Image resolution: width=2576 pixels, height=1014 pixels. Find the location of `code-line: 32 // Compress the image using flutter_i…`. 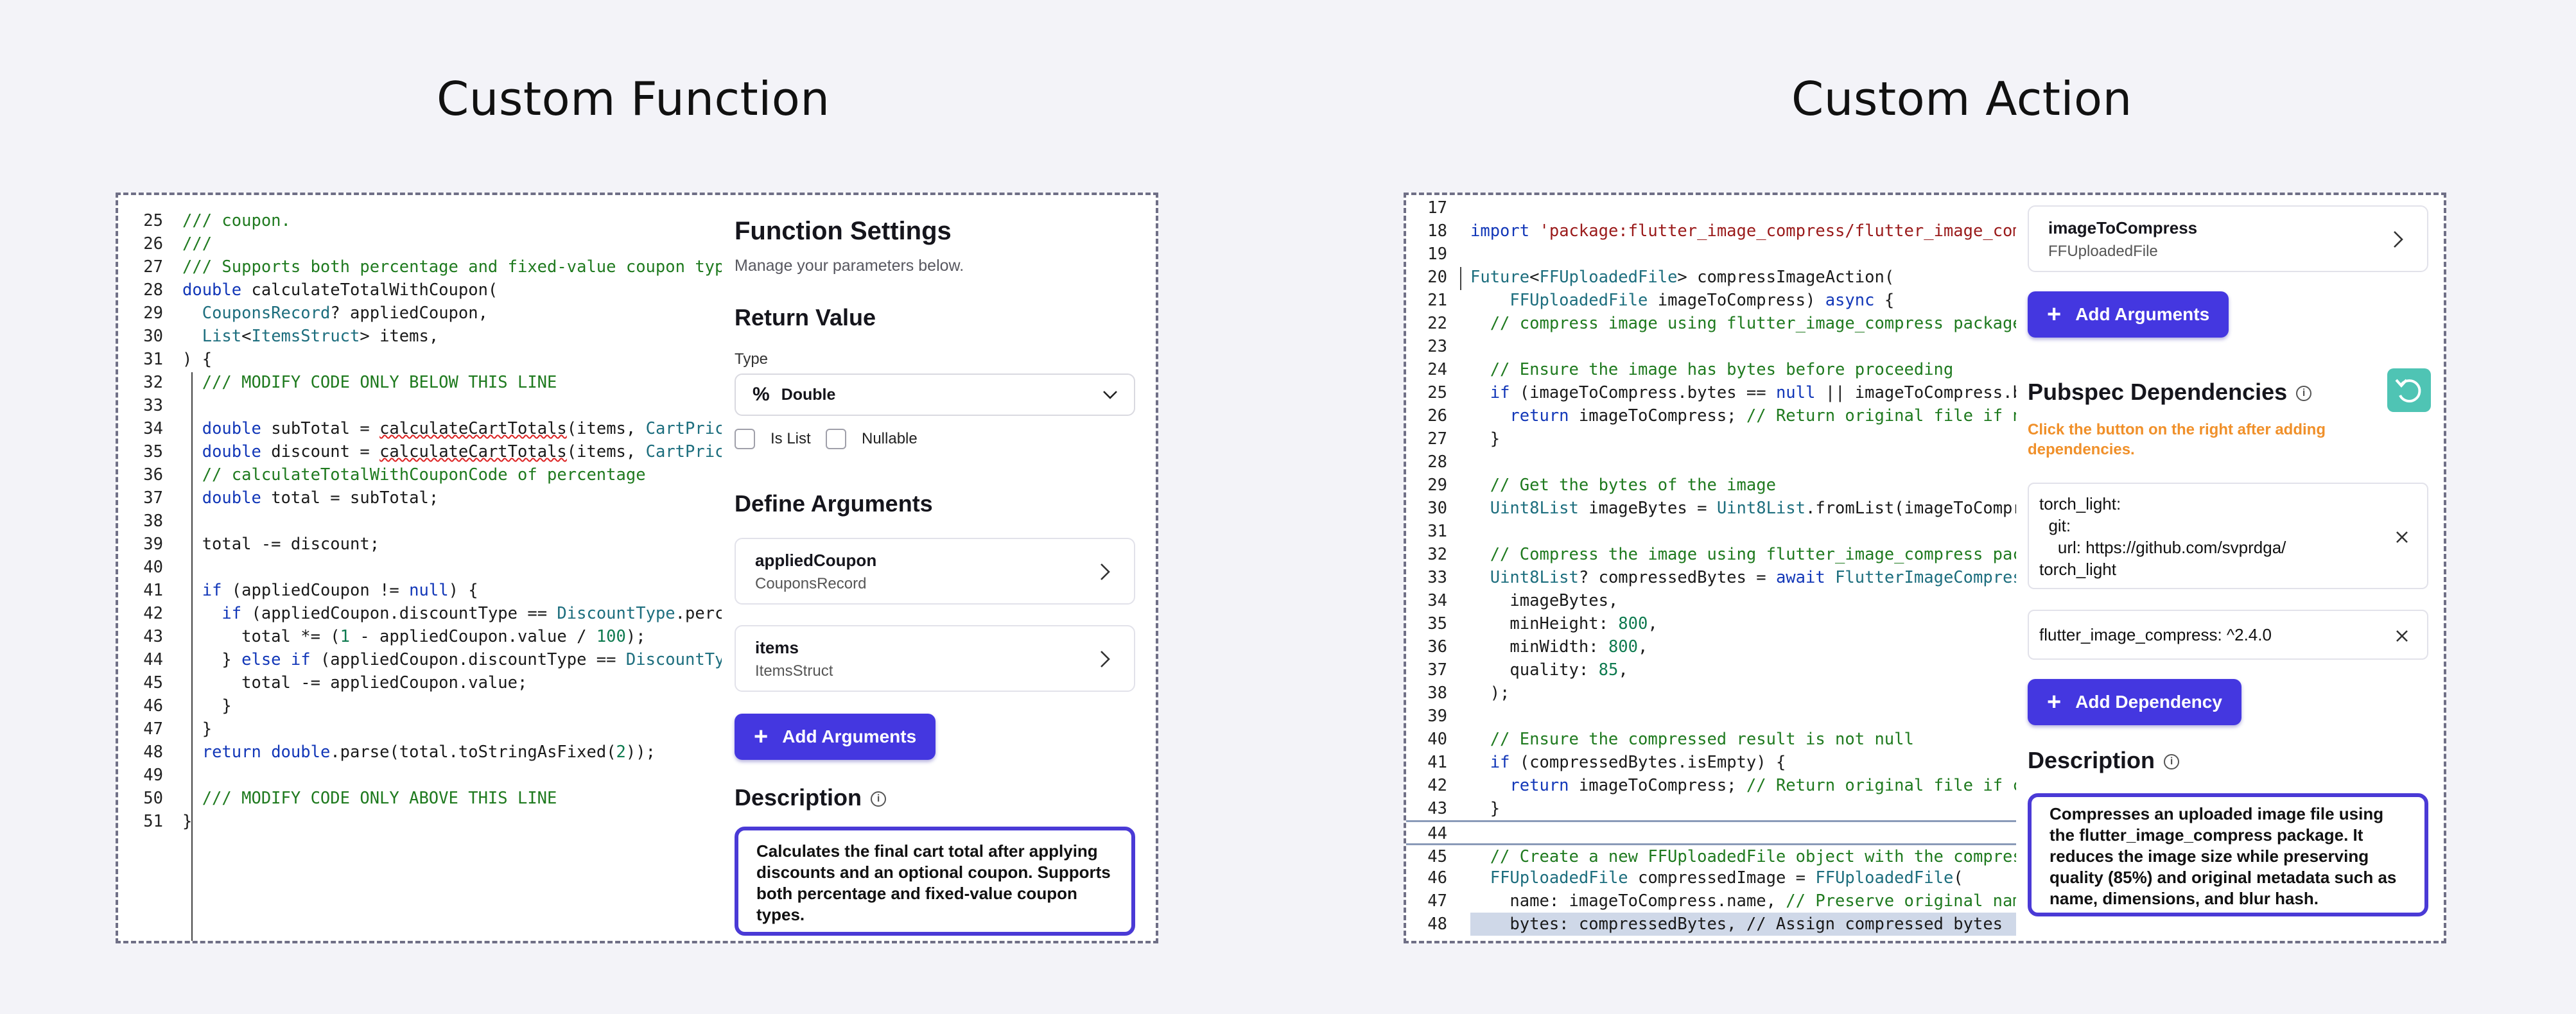

code-line: 32 // Compress the image using flutter_i… is located at coordinates (1711, 554).